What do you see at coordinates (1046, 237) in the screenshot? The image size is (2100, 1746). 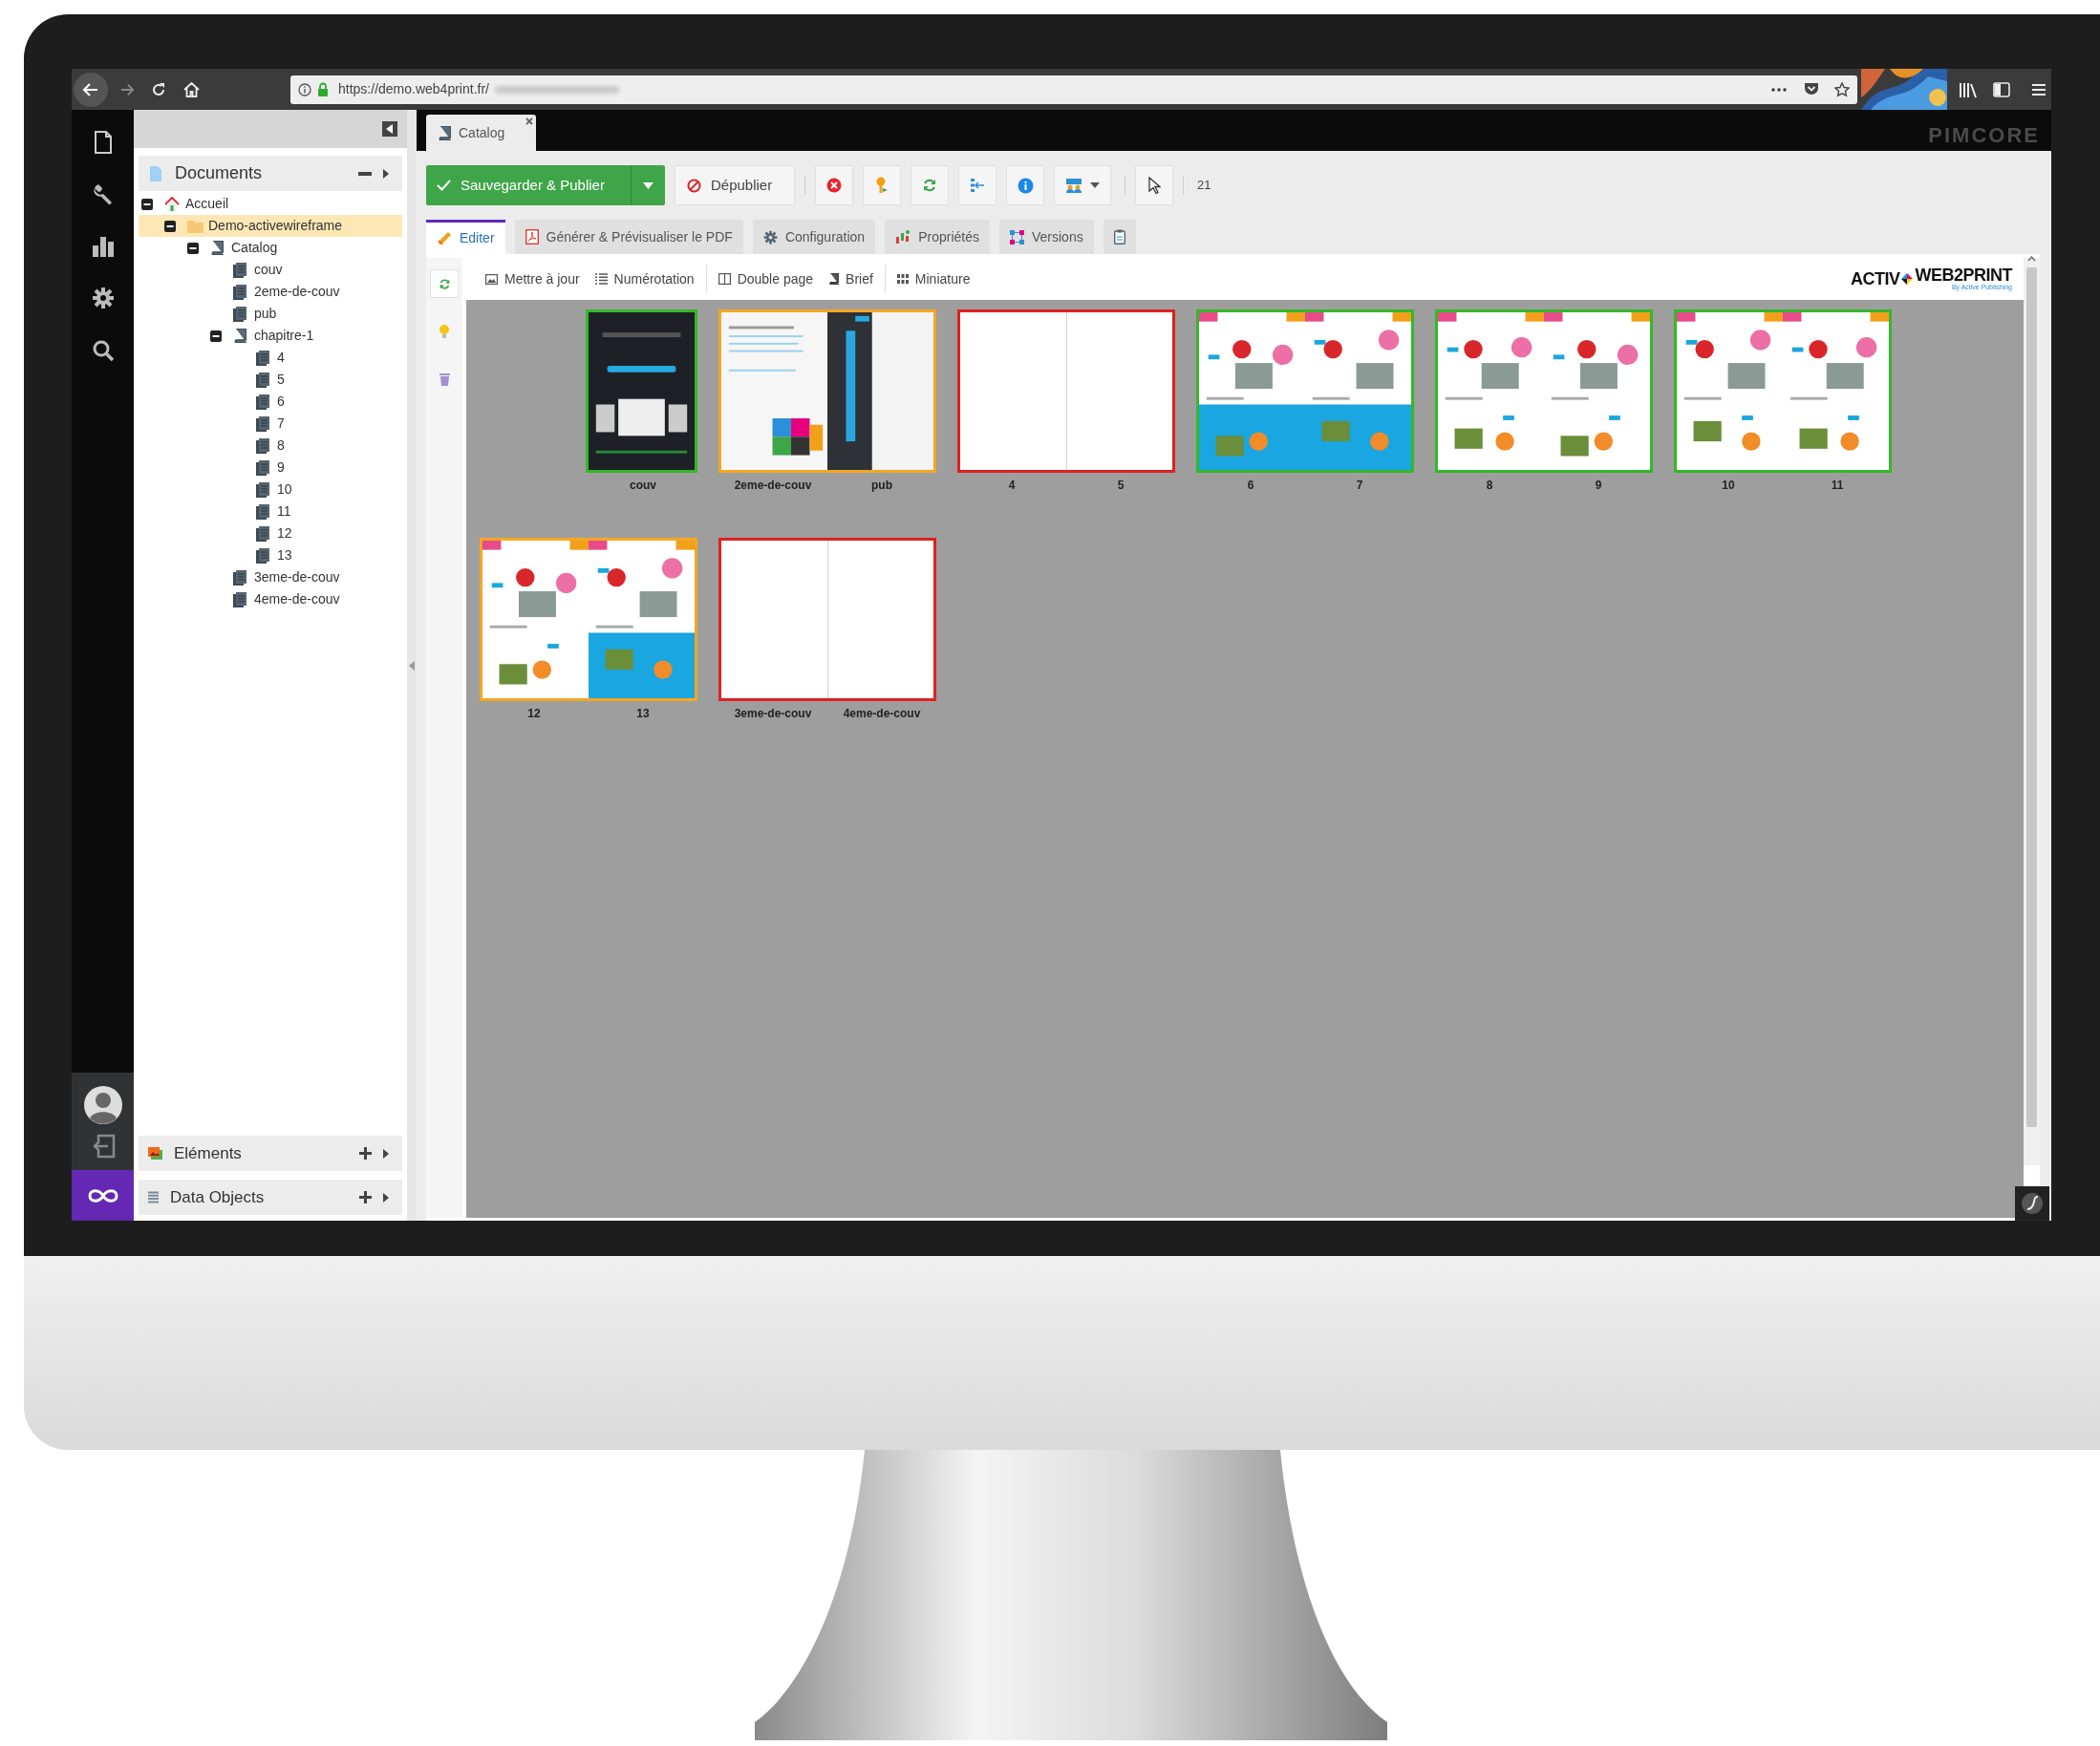 I see `tab: Versions` at bounding box center [1046, 237].